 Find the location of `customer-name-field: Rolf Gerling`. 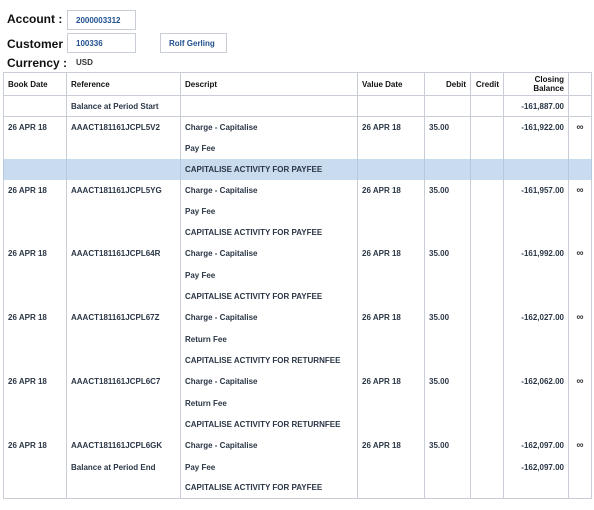

customer-name-field: Rolf Gerling is located at coordinates (193, 43).